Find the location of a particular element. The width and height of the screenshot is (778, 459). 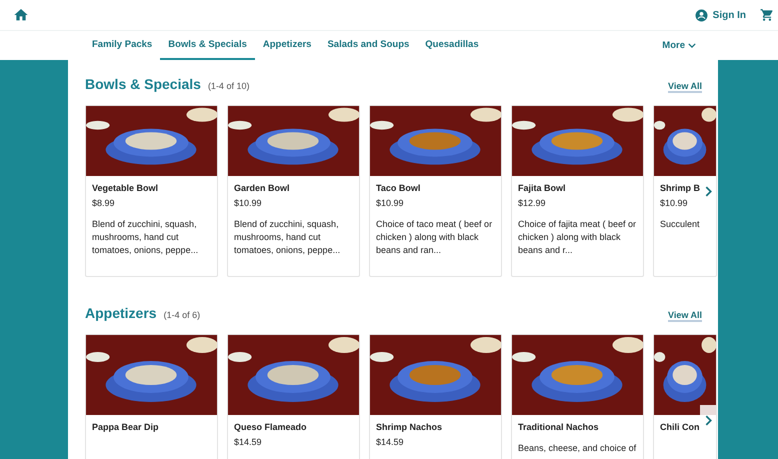

item-description: Succulent is located at coordinates (680, 224).